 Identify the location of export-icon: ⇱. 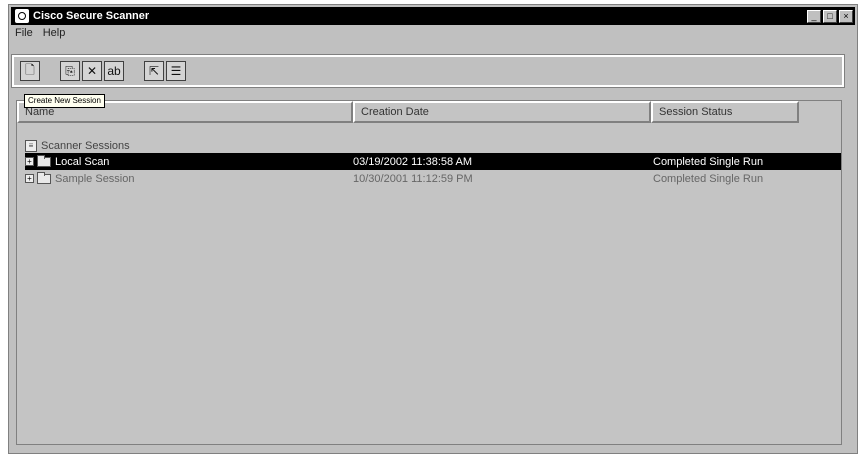
(154, 71).